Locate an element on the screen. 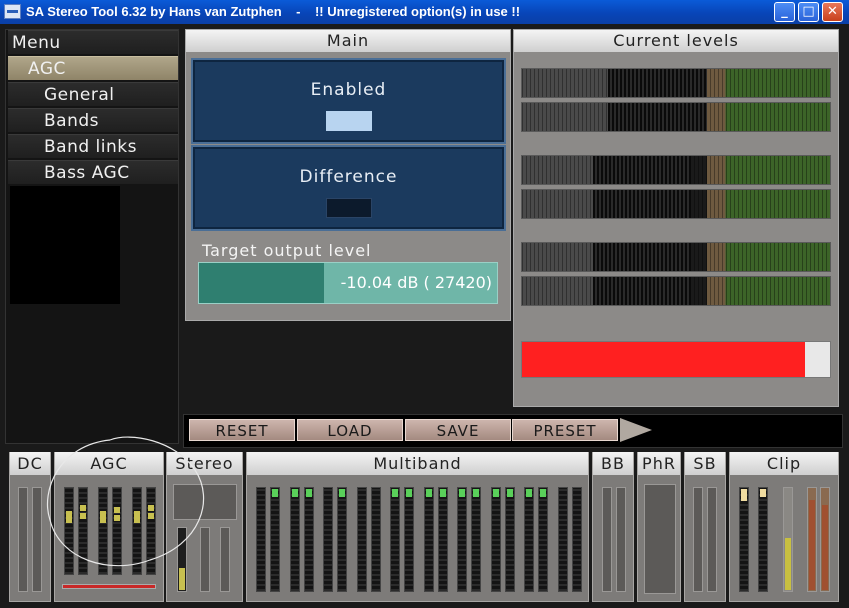 The height and width of the screenshot is (608, 849). target-output-value: -10.04 dB ( 27420) is located at coordinates (416, 282).